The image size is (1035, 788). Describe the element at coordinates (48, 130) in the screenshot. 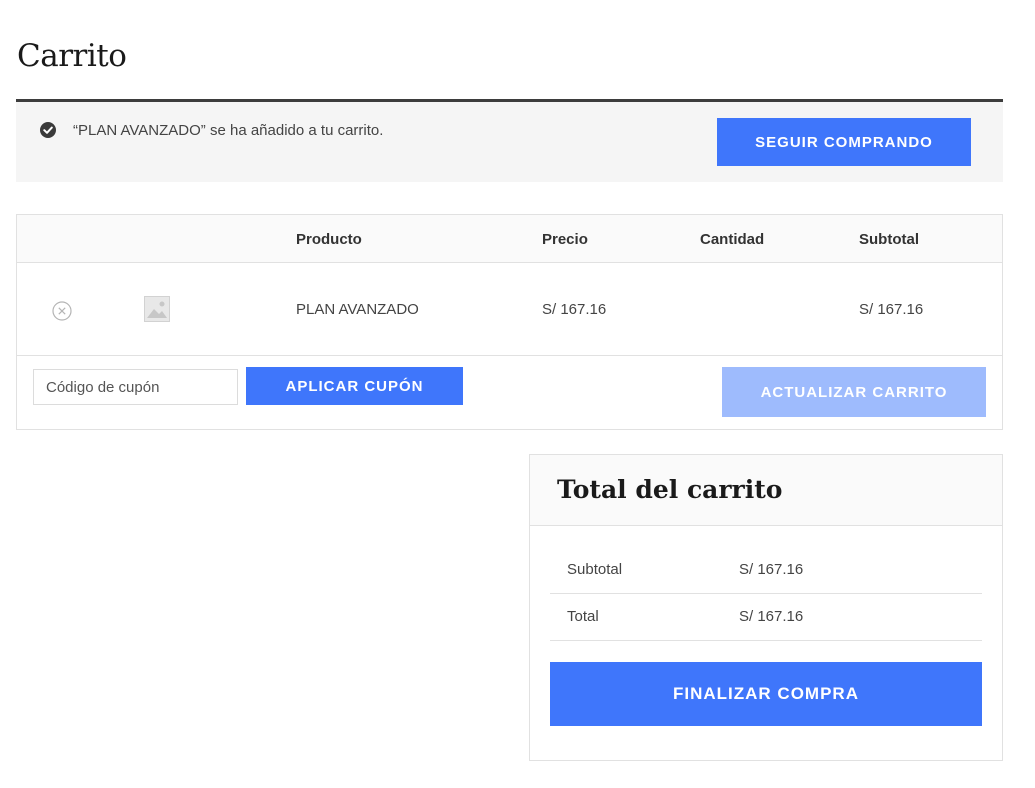

I see `check-circle-icon` at that location.